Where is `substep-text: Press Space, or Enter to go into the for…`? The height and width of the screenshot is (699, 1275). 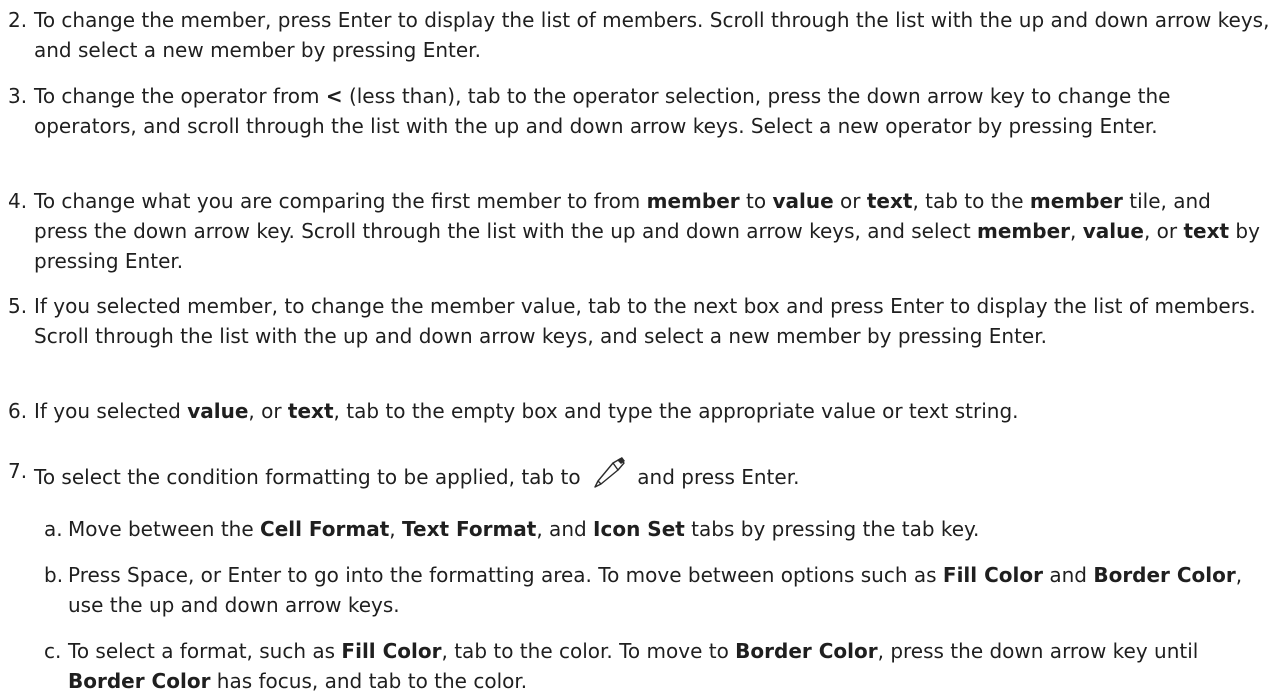 substep-text: Press Space, or Enter to go into the for… is located at coordinates (657, 590).